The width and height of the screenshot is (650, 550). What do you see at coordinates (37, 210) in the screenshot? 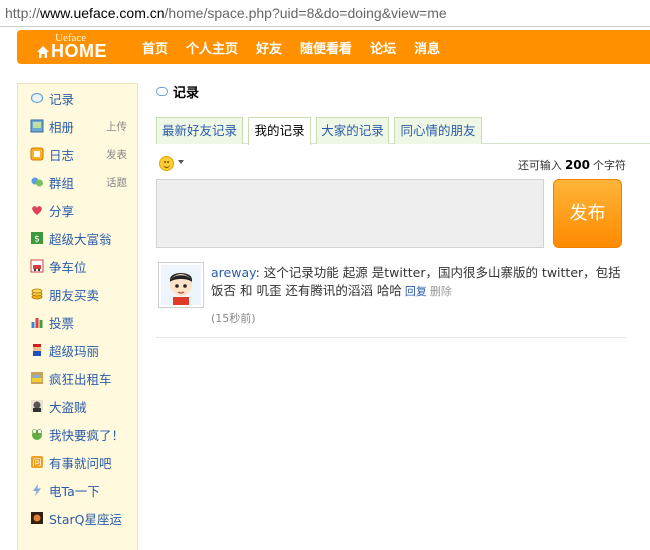
I see `share-heart-icon` at bounding box center [37, 210].